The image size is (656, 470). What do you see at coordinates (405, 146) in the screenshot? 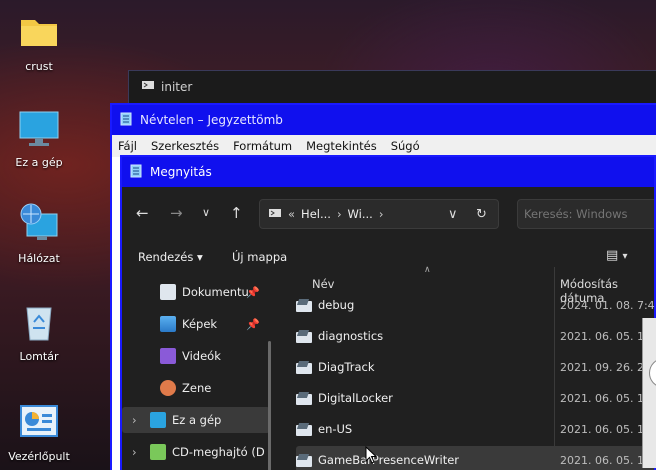
I see `menu-help: Súgó` at bounding box center [405, 146].